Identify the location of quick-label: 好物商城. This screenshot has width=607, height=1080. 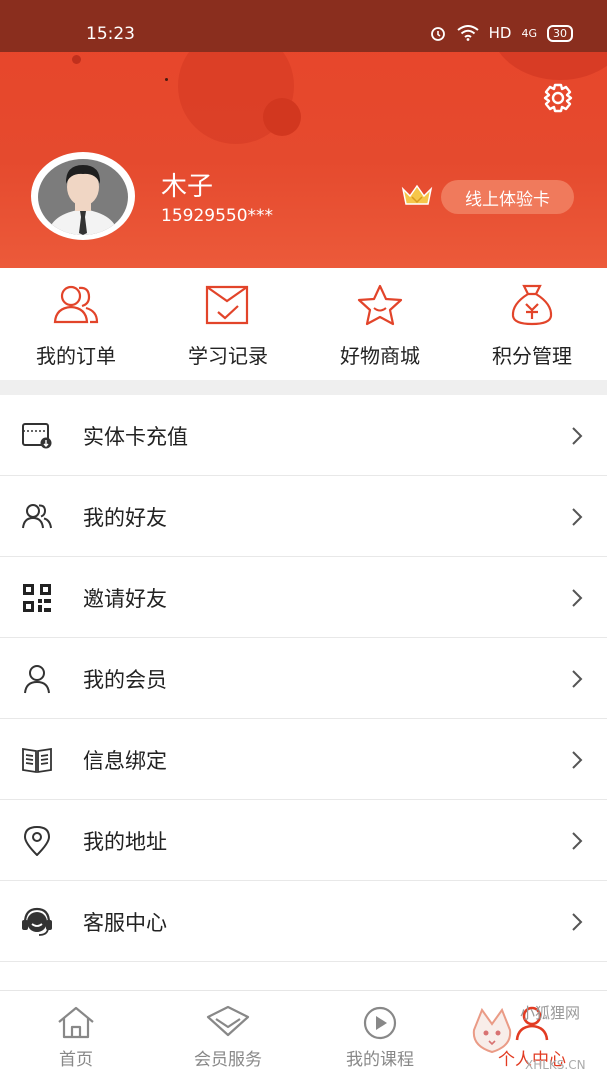
(380, 356).